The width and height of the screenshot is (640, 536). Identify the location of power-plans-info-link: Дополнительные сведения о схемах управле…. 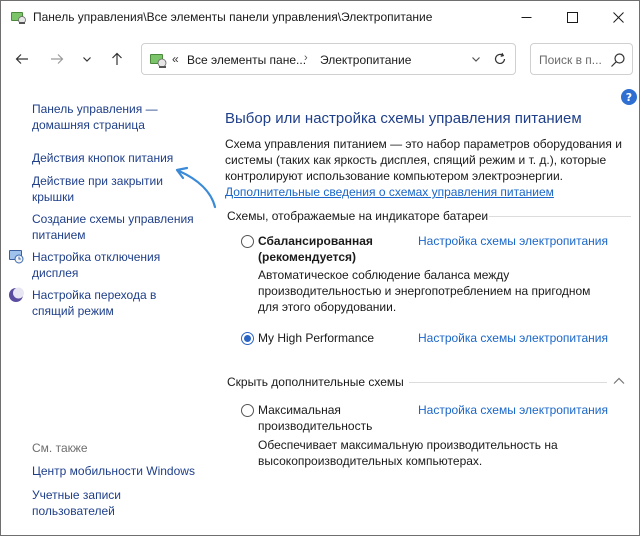
(389, 192).